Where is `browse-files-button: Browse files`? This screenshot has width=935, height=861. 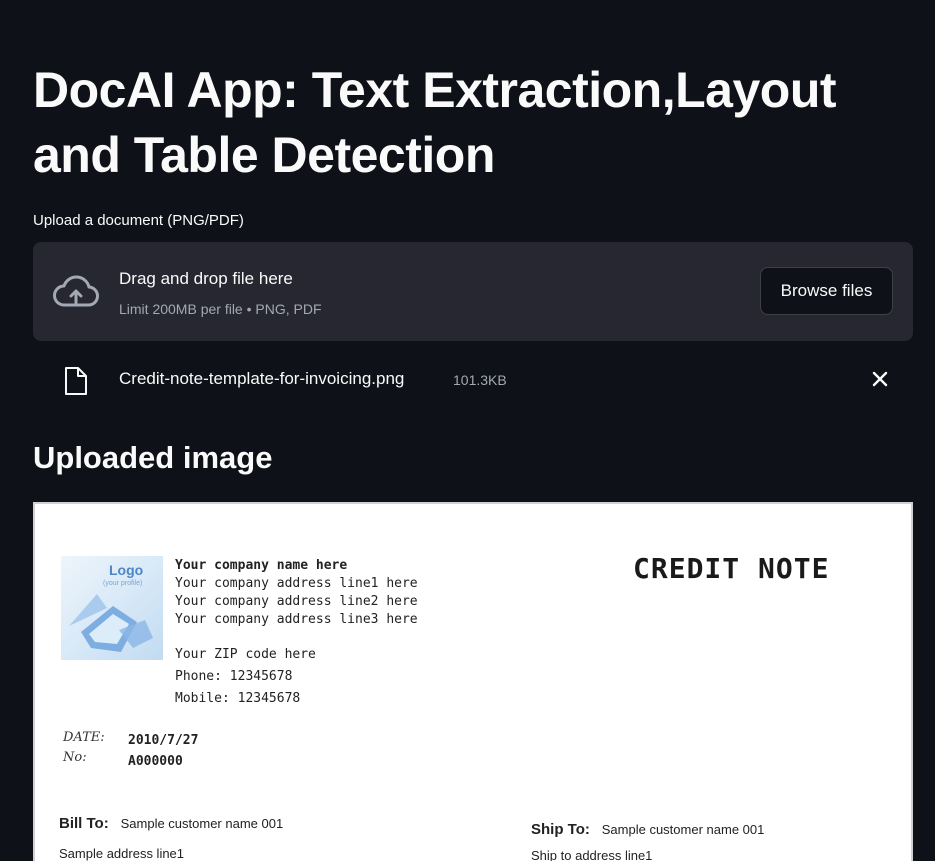
browse-files-button: Browse files is located at coordinates (826, 291).